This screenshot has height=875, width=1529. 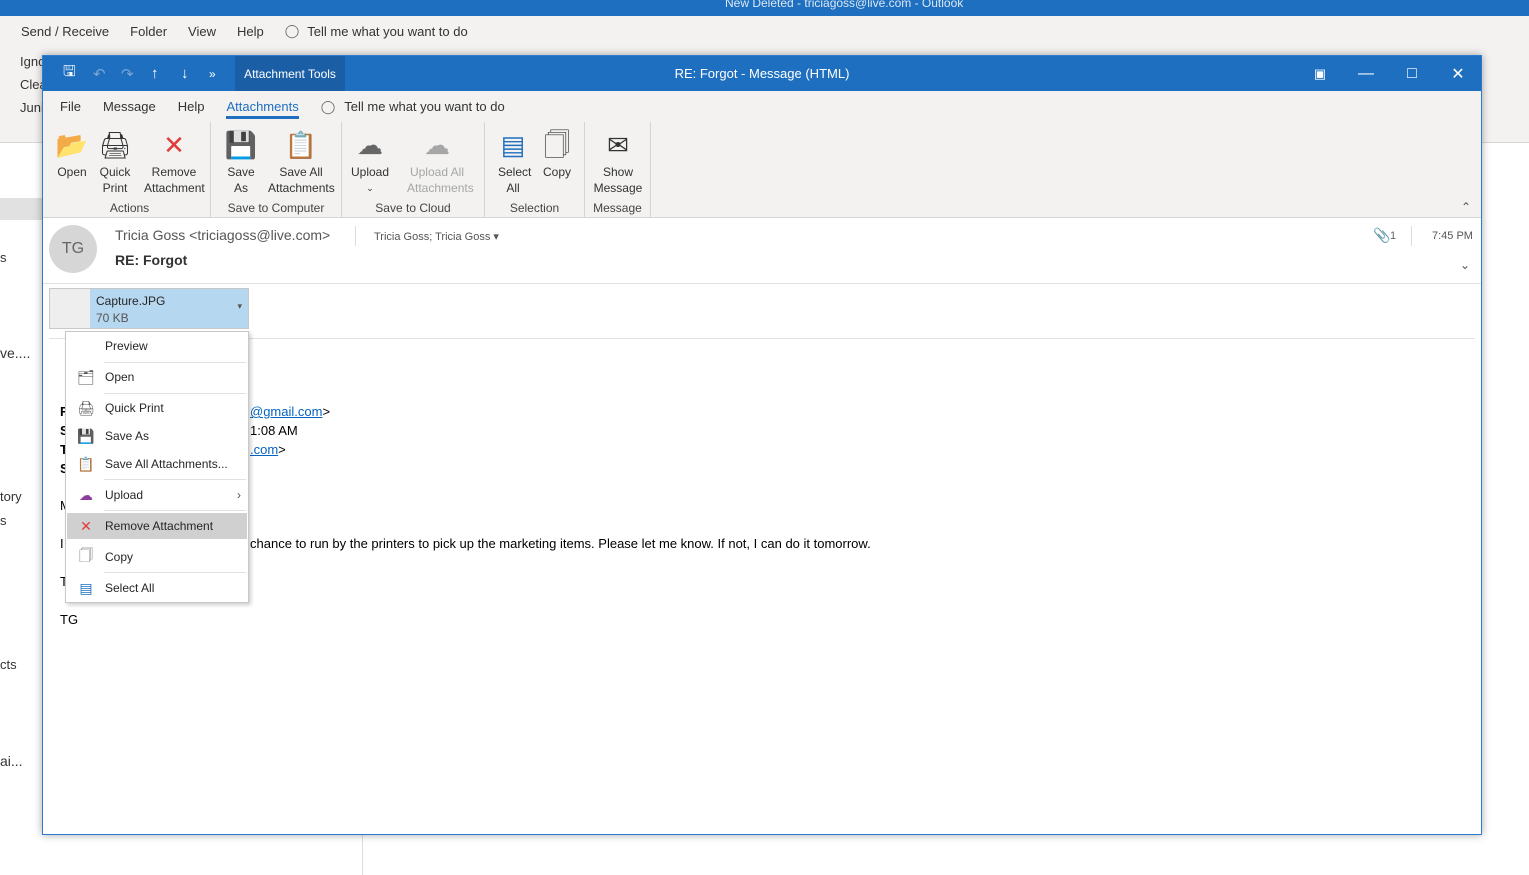 I want to click on attachment-dropdown-icon: ▾, so click(x=239, y=306).